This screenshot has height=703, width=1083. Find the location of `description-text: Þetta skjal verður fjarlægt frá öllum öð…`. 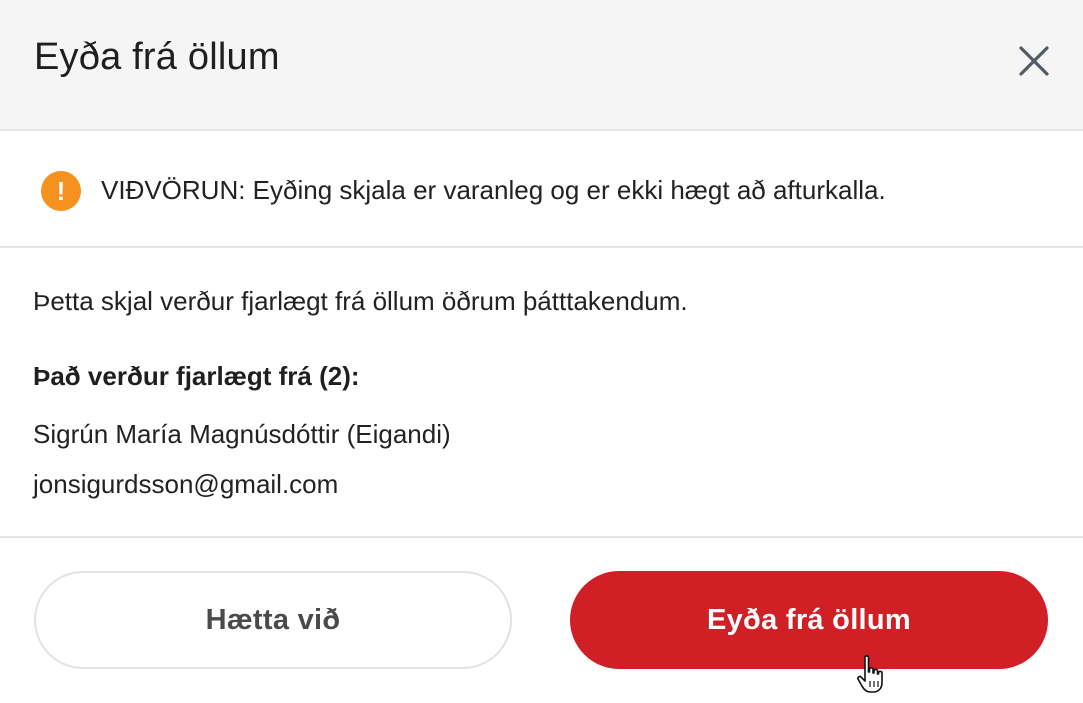

description-text: Þetta skjal verður fjarlægt frá öllum öð… is located at coordinates (360, 301).